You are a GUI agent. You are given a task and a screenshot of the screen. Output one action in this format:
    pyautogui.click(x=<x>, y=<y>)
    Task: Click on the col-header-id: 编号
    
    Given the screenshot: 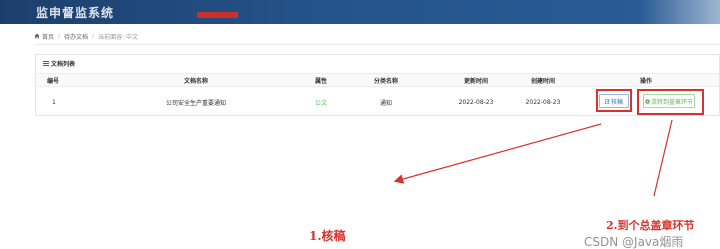 What is the action you would take?
    pyautogui.click(x=53, y=81)
    